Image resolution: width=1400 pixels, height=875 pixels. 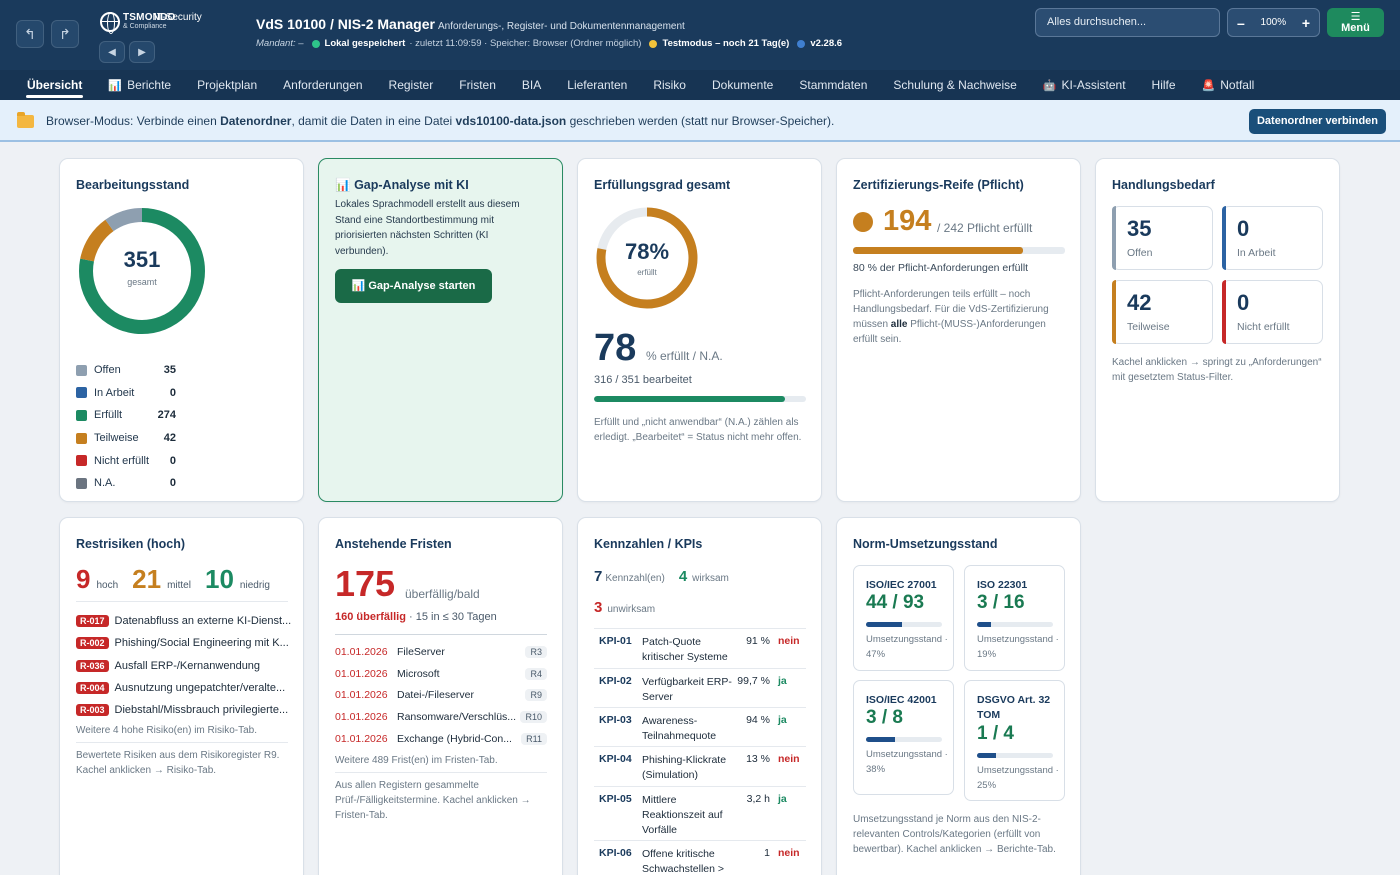 I want to click on kpi-effective-count: 4, so click(x=683, y=576).